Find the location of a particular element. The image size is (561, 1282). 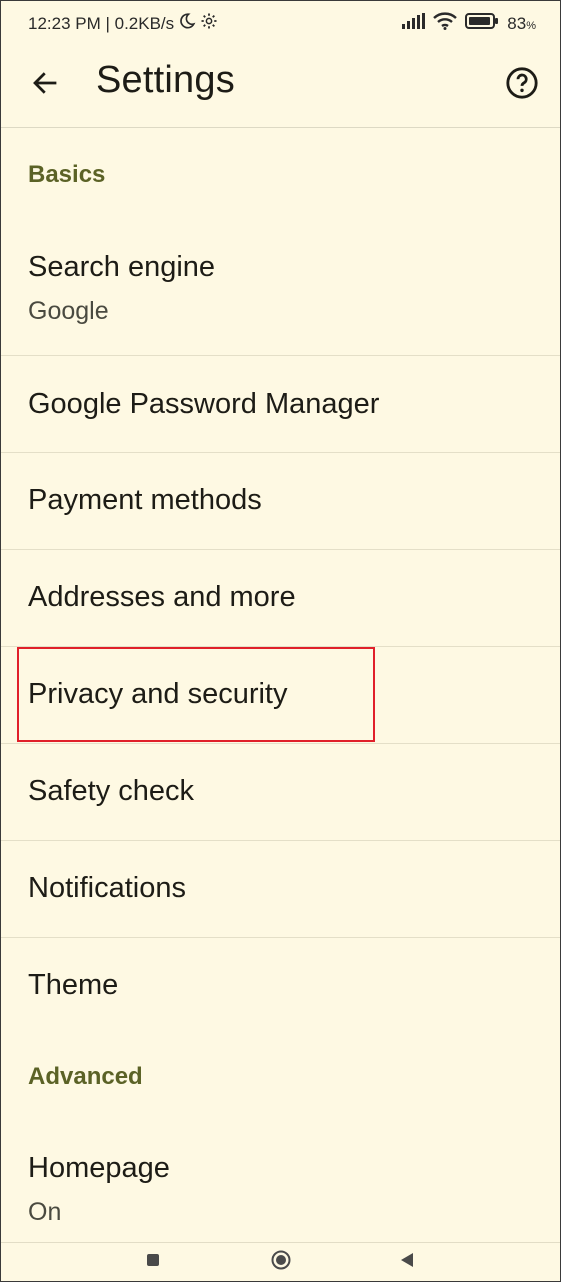

status-left: 12:23 PM | 0.2KB/s is located at coordinates (123, 23).